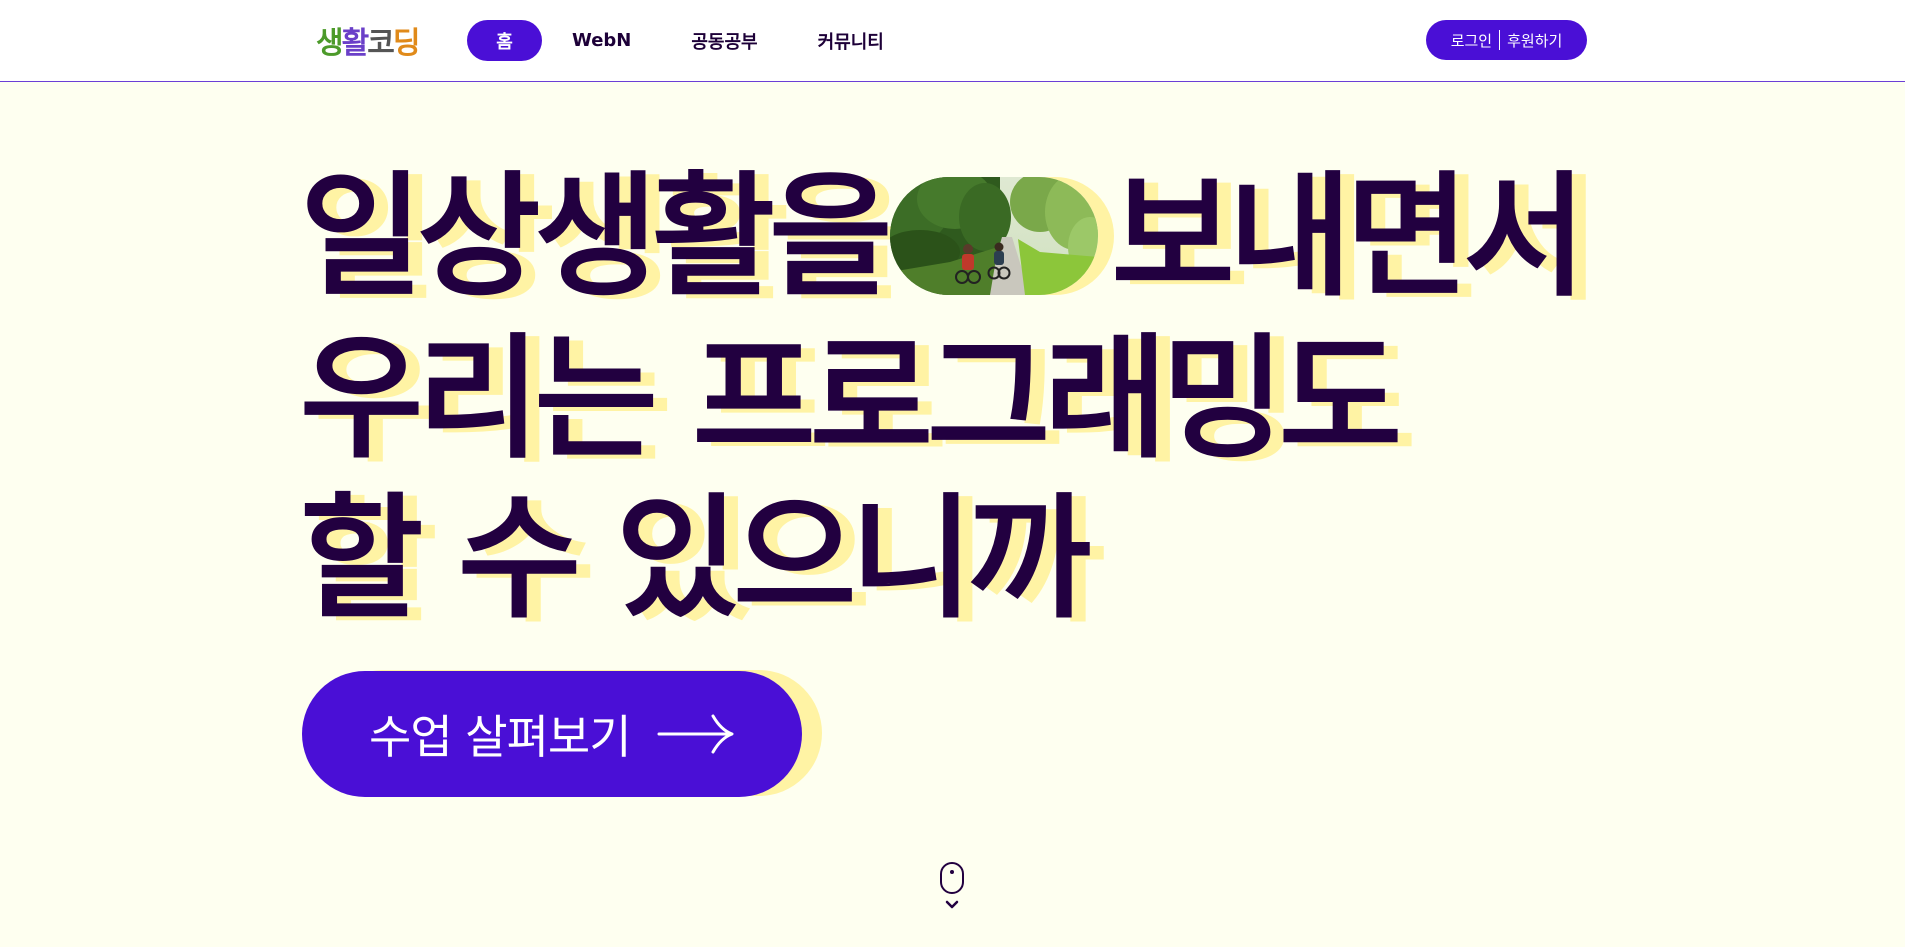 This screenshot has width=1905, height=947. Describe the element at coordinates (1471, 40) in the screenshot. I see `login-link: 로그인` at that location.